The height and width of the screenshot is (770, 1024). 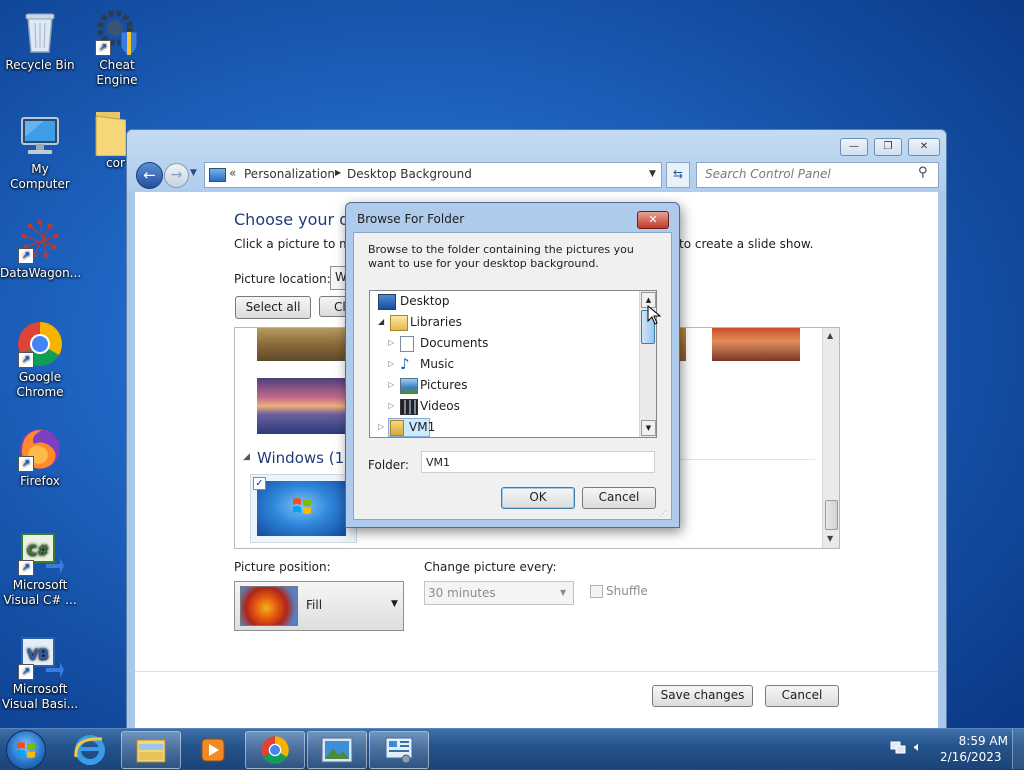 What do you see at coordinates (40, 360) in the screenshot?
I see `google-chrome-icon: ↗ Google Chrome` at bounding box center [40, 360].